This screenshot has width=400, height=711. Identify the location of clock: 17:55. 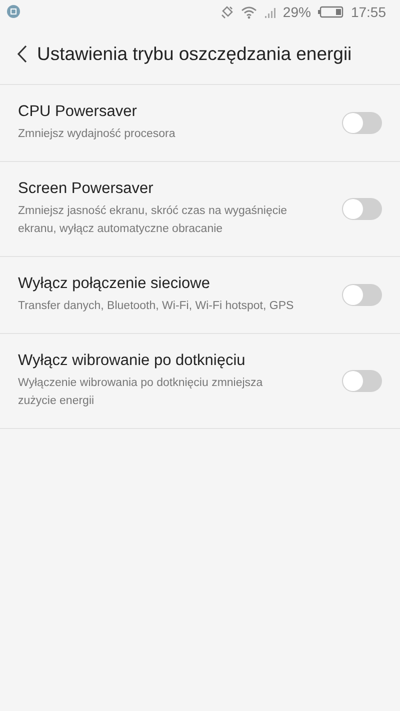
(368, 12).